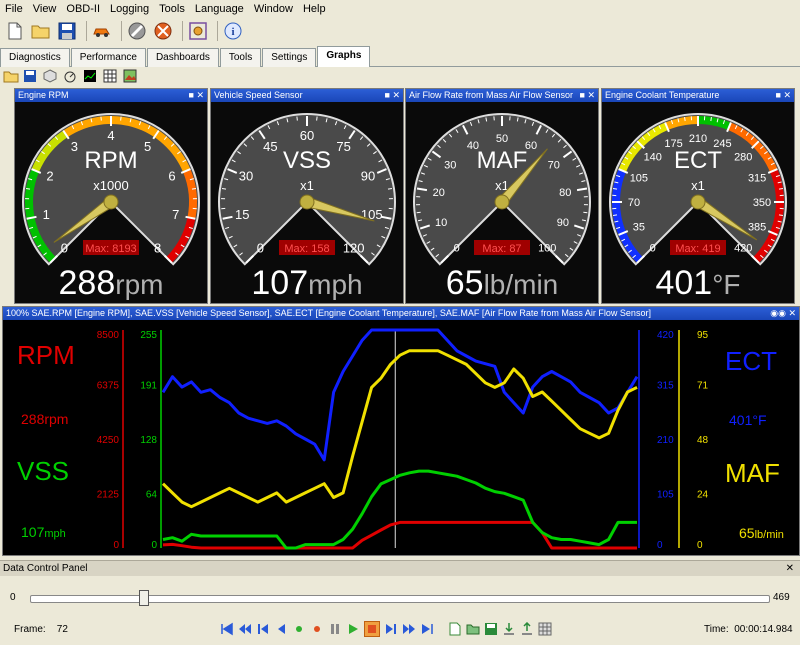 This screenshot has height=645, width=800. I want to click on tab-tools: Tools, so click(240, 57).